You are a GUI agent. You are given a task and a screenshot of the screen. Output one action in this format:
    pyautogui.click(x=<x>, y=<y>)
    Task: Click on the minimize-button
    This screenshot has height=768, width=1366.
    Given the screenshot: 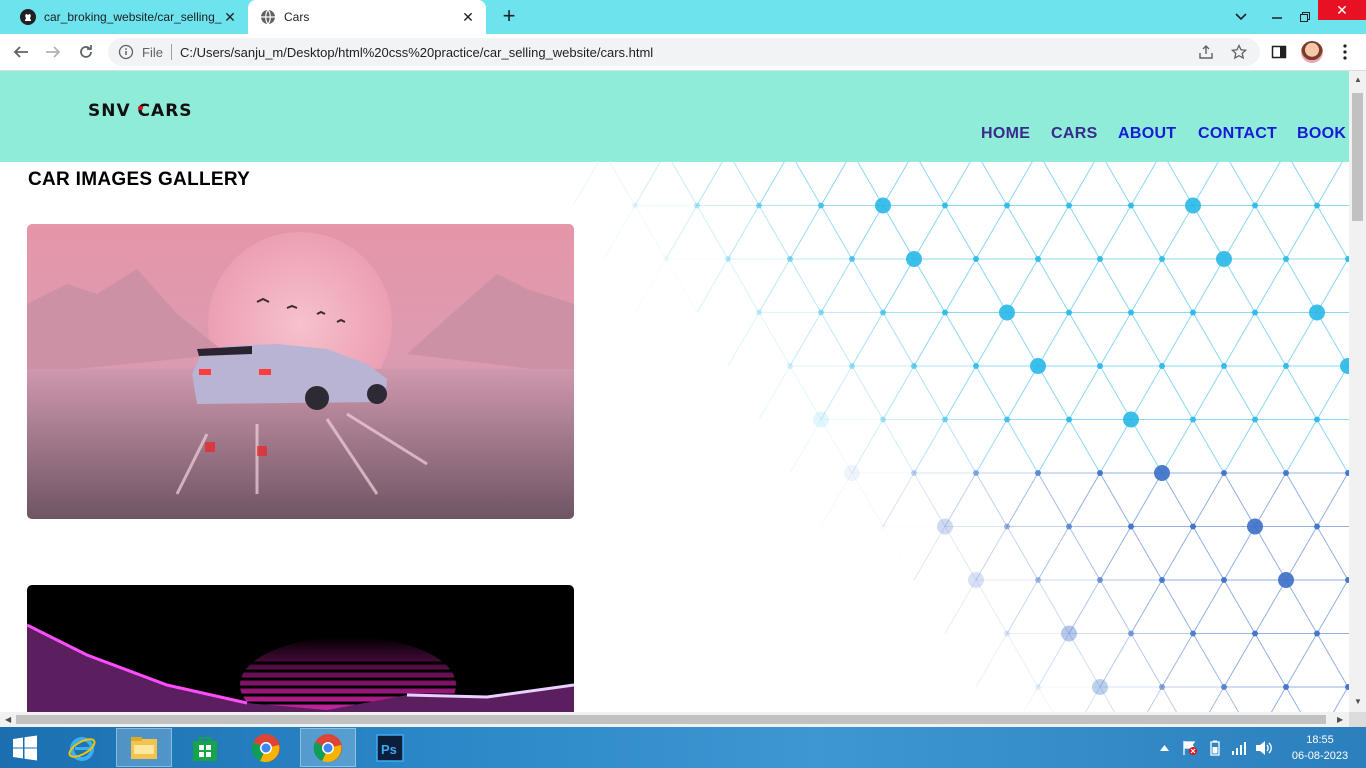 What is the action you would take?
    pyautogui.click(x=1277, y=17)
    